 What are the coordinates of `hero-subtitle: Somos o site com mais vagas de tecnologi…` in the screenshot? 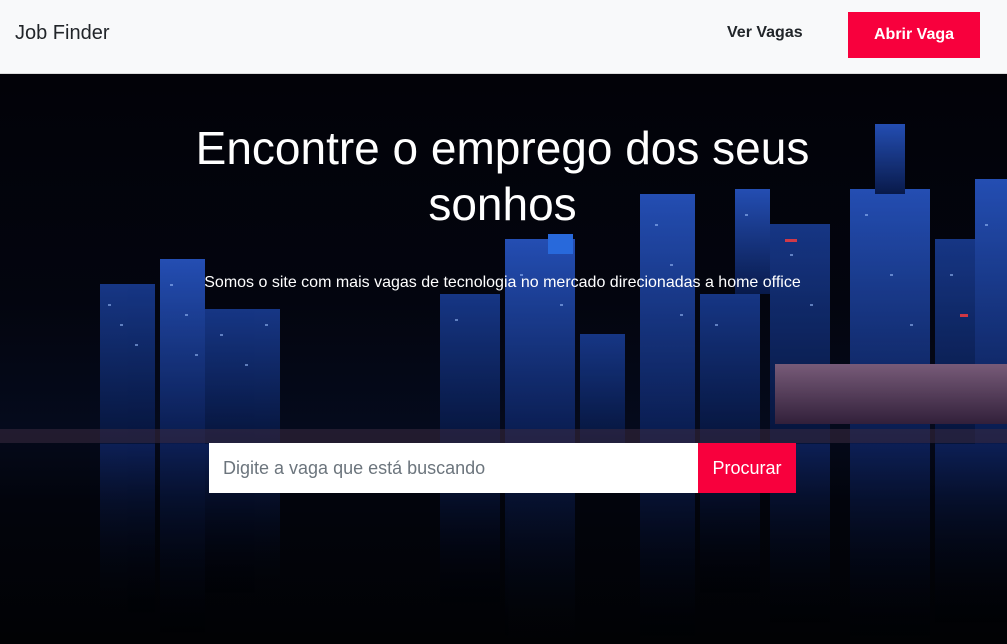 It's located at (502, 282).